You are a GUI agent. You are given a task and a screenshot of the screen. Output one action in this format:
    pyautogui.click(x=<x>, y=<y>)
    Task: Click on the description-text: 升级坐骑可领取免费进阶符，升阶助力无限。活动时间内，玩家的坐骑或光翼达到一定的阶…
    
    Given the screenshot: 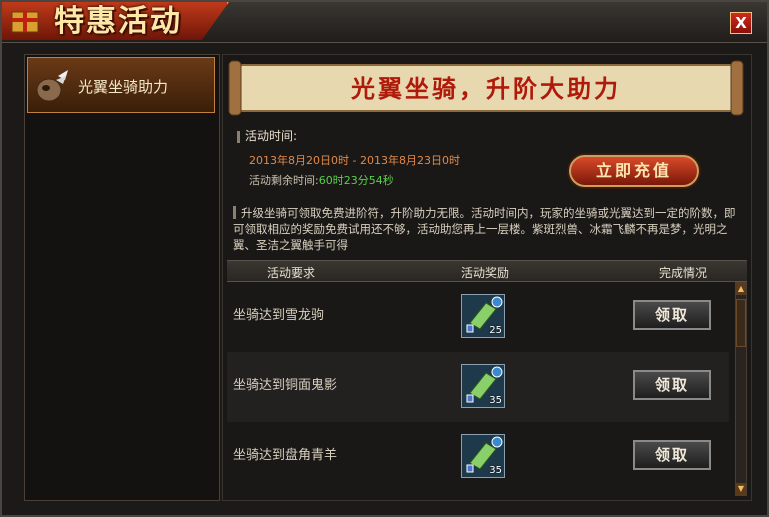 What is the action you would take?
    pyautogui.click(x=484, y=229)
    